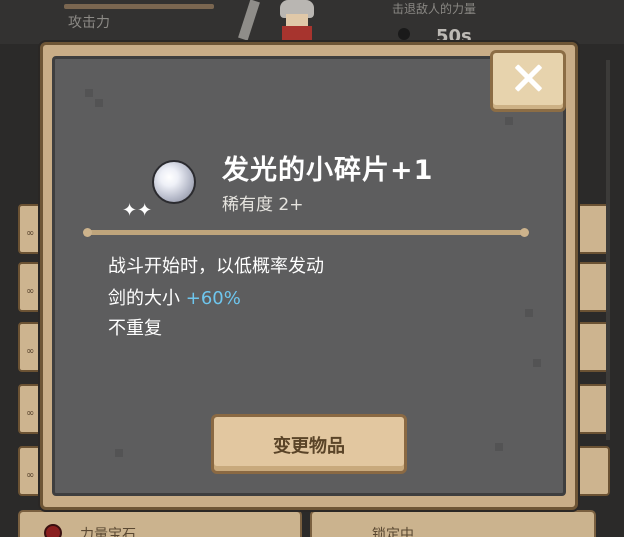 The image size is (624, 537). What do you see at coordinates (328, 170) in the screenshot?
I see `item-name: 发光的小碎片+1` at bounding box center [328, 170].